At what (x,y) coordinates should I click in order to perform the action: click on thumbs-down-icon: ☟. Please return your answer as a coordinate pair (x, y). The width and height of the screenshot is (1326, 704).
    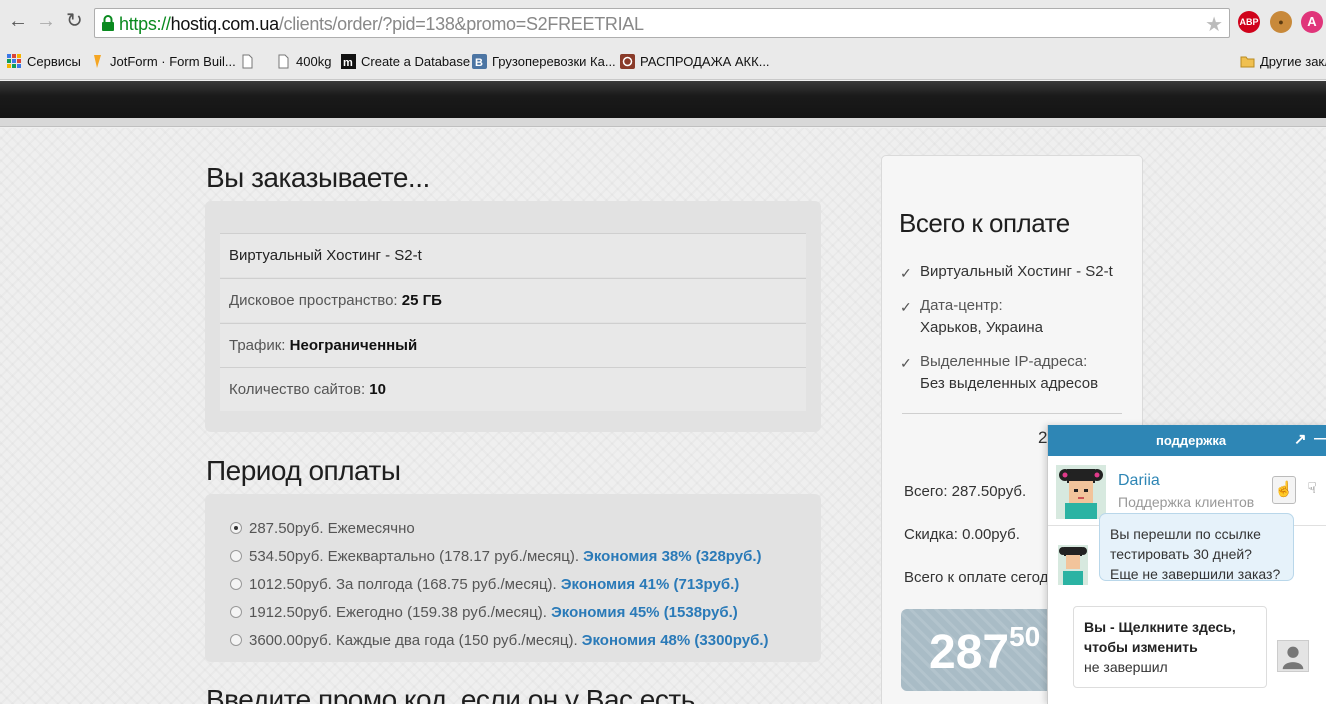
    Looking at the image, I should click on (1312, 490).